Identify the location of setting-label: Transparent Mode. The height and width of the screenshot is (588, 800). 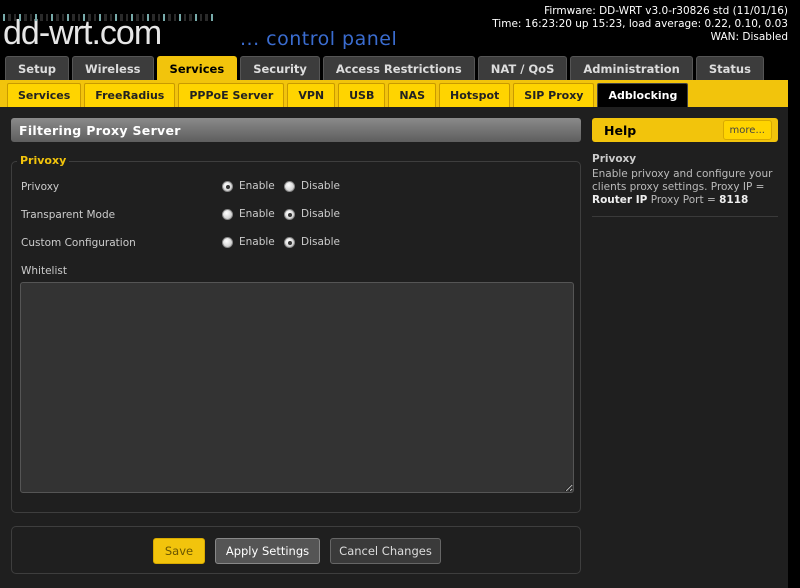
(68, 215).